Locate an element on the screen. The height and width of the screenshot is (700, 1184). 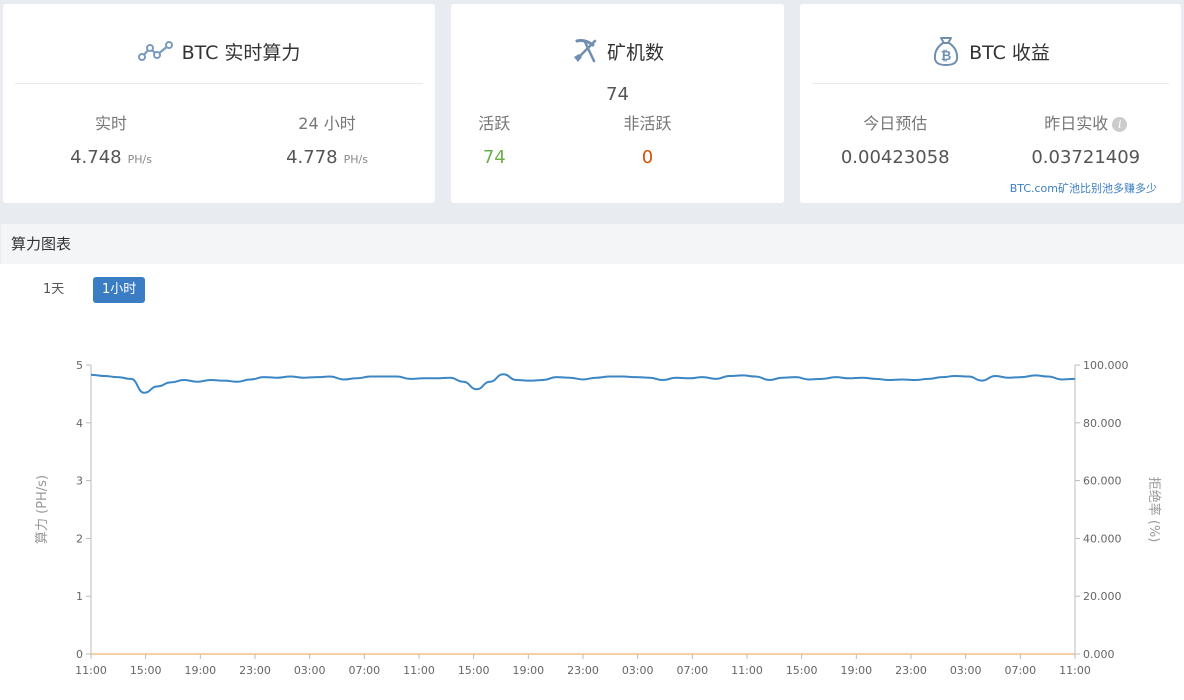
y-tick-label-right: 80.000 is located at coordinates (1102, 423).